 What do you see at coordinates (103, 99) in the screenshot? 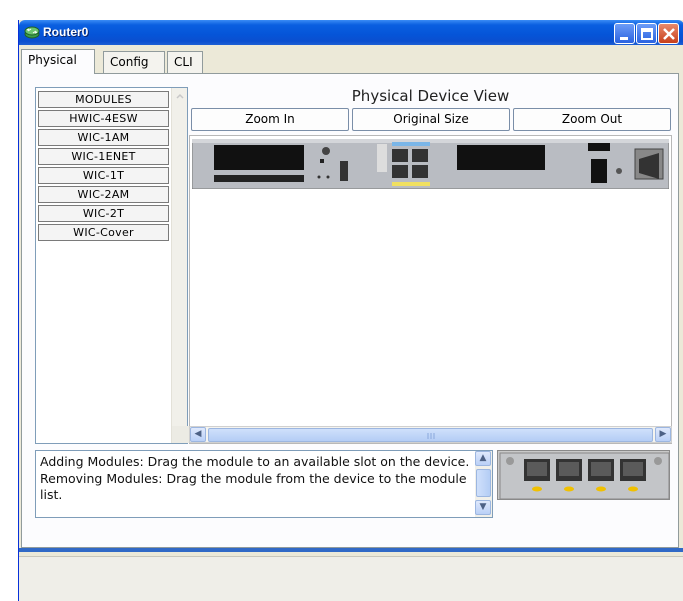
I see `modules-header: MODULES` at bounding box center [103, 99].